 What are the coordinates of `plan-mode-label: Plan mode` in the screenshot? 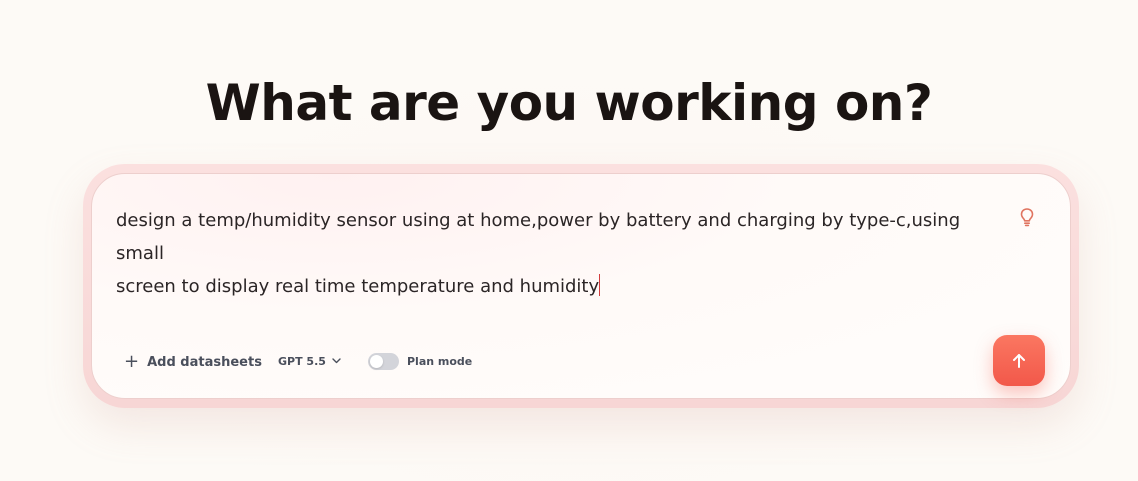 It's located at (440, 361).